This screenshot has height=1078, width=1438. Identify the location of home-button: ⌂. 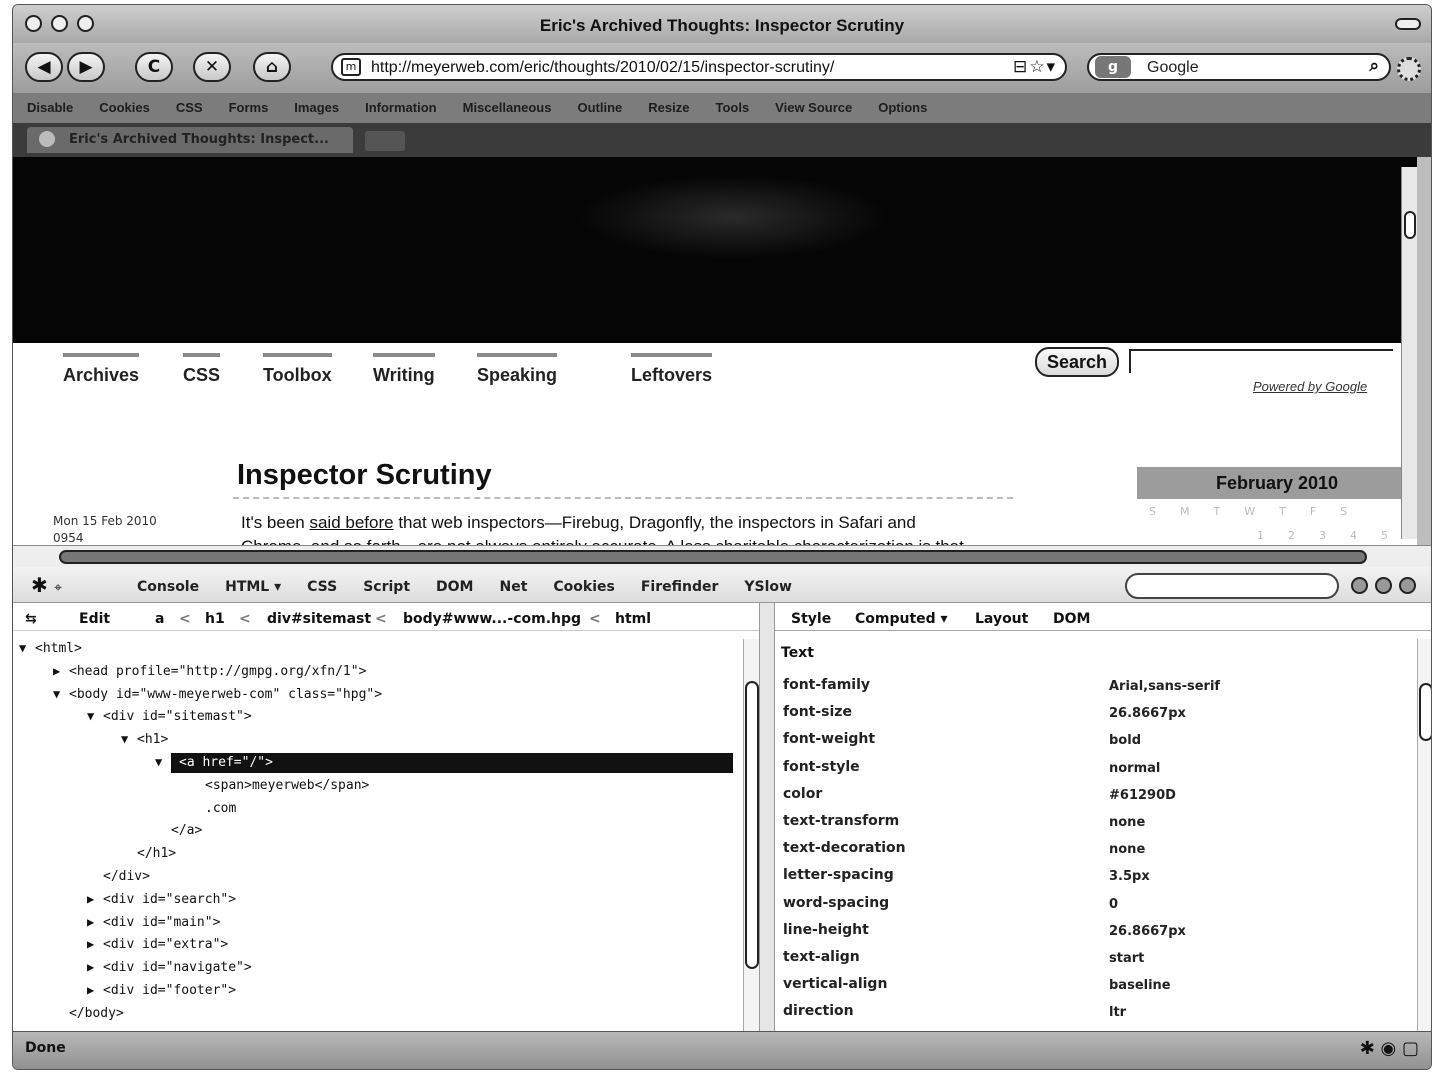
(272, 67).